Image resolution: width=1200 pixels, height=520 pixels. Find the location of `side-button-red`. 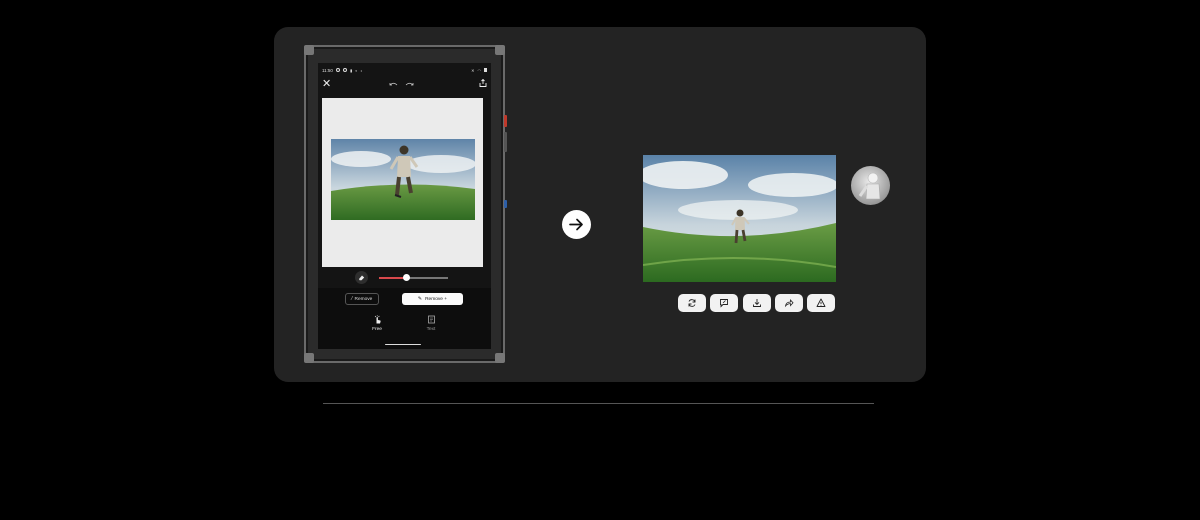

side-button-red is located at coordinates (505, 121).